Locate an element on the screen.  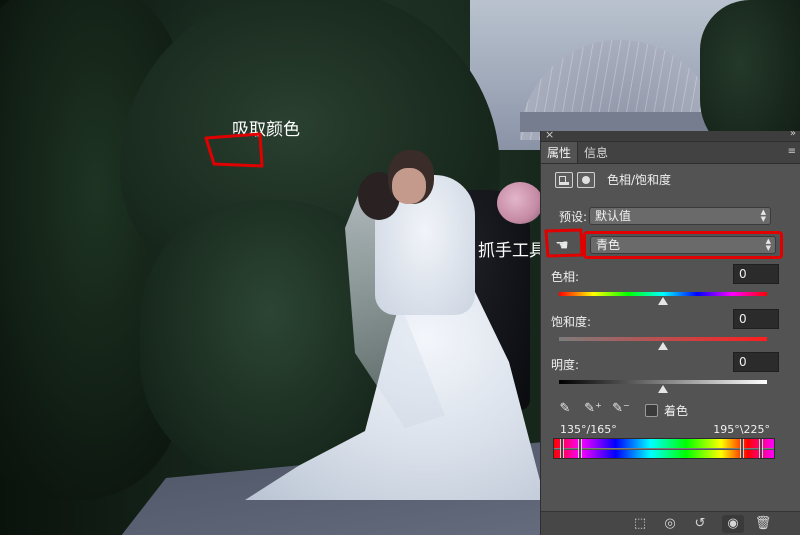
hue-label: 色相: is located at coordinates (565, 277).